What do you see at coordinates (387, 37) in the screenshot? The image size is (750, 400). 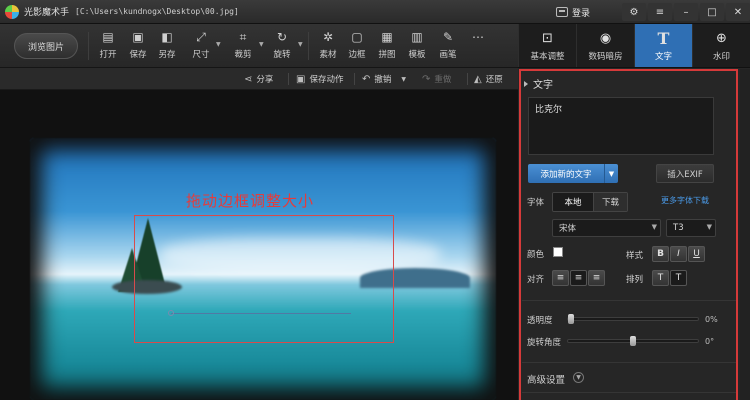 I see `collage-icon: ▦` at bounding box center [387, 37].